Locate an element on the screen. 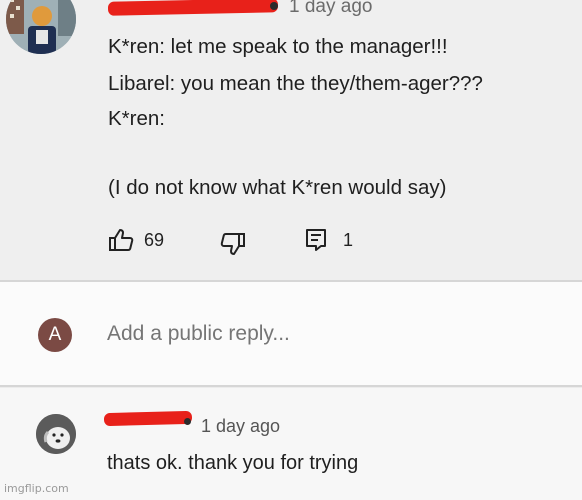 This screenshot has height=500, width=582. divider is located at coordinates (291, 386).